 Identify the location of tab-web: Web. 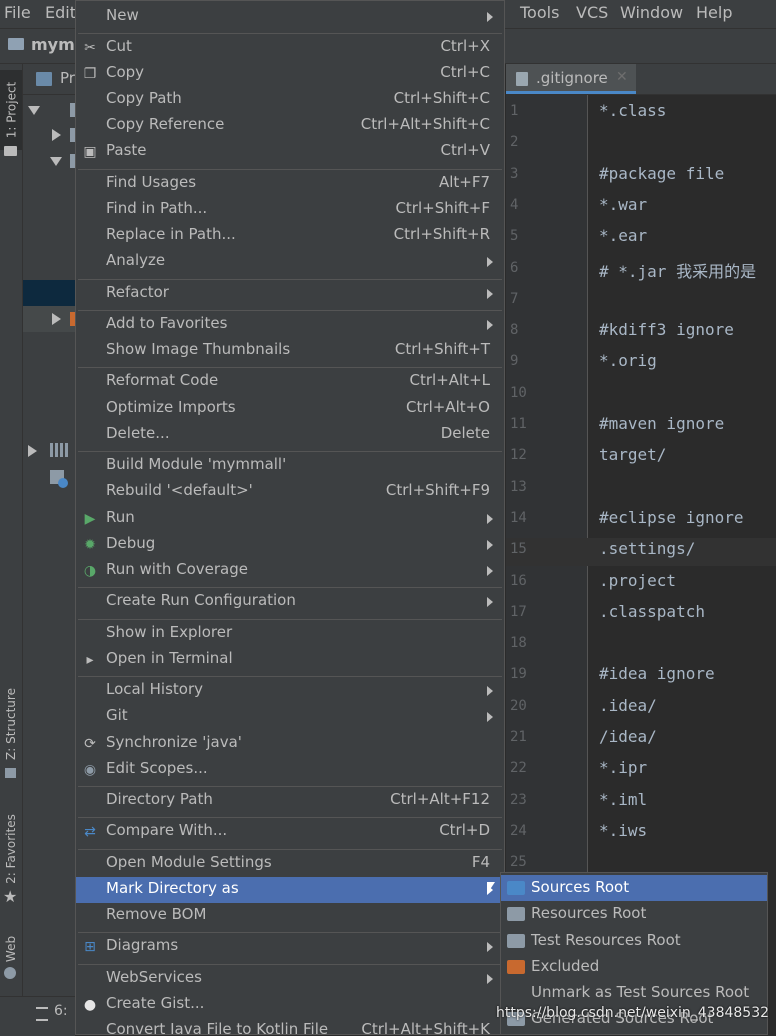
(11, 949).